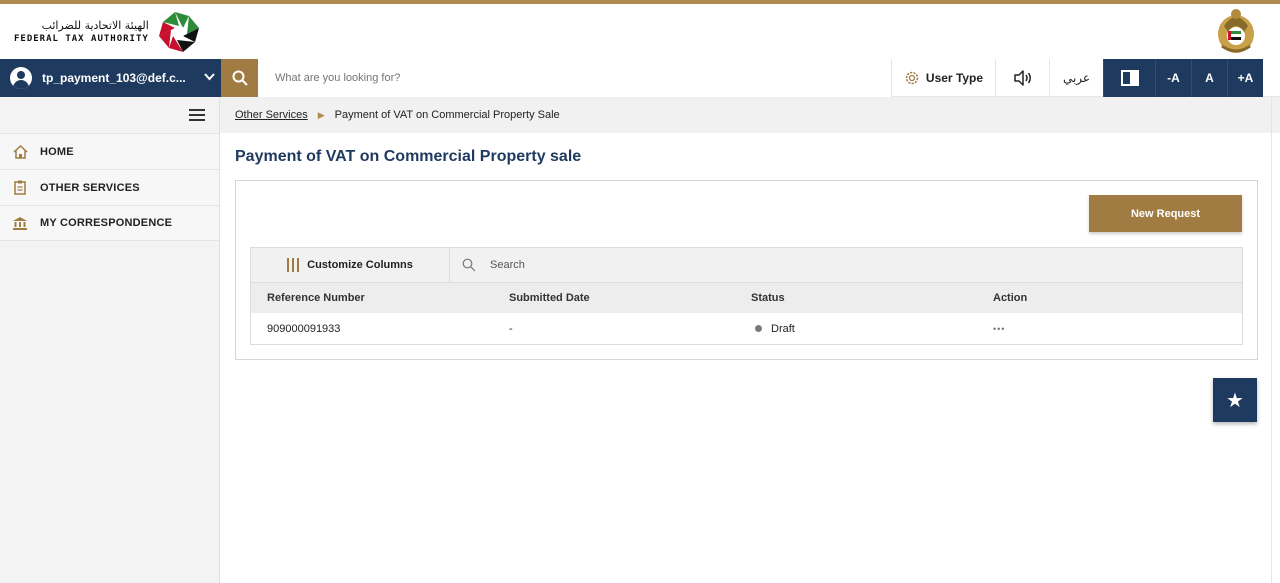 This screenshot has height=583, width=1280. What do you see at coordinates (109, 115) in the screenshot?
I see `menu-toggle` at bounding box center [109, 115].